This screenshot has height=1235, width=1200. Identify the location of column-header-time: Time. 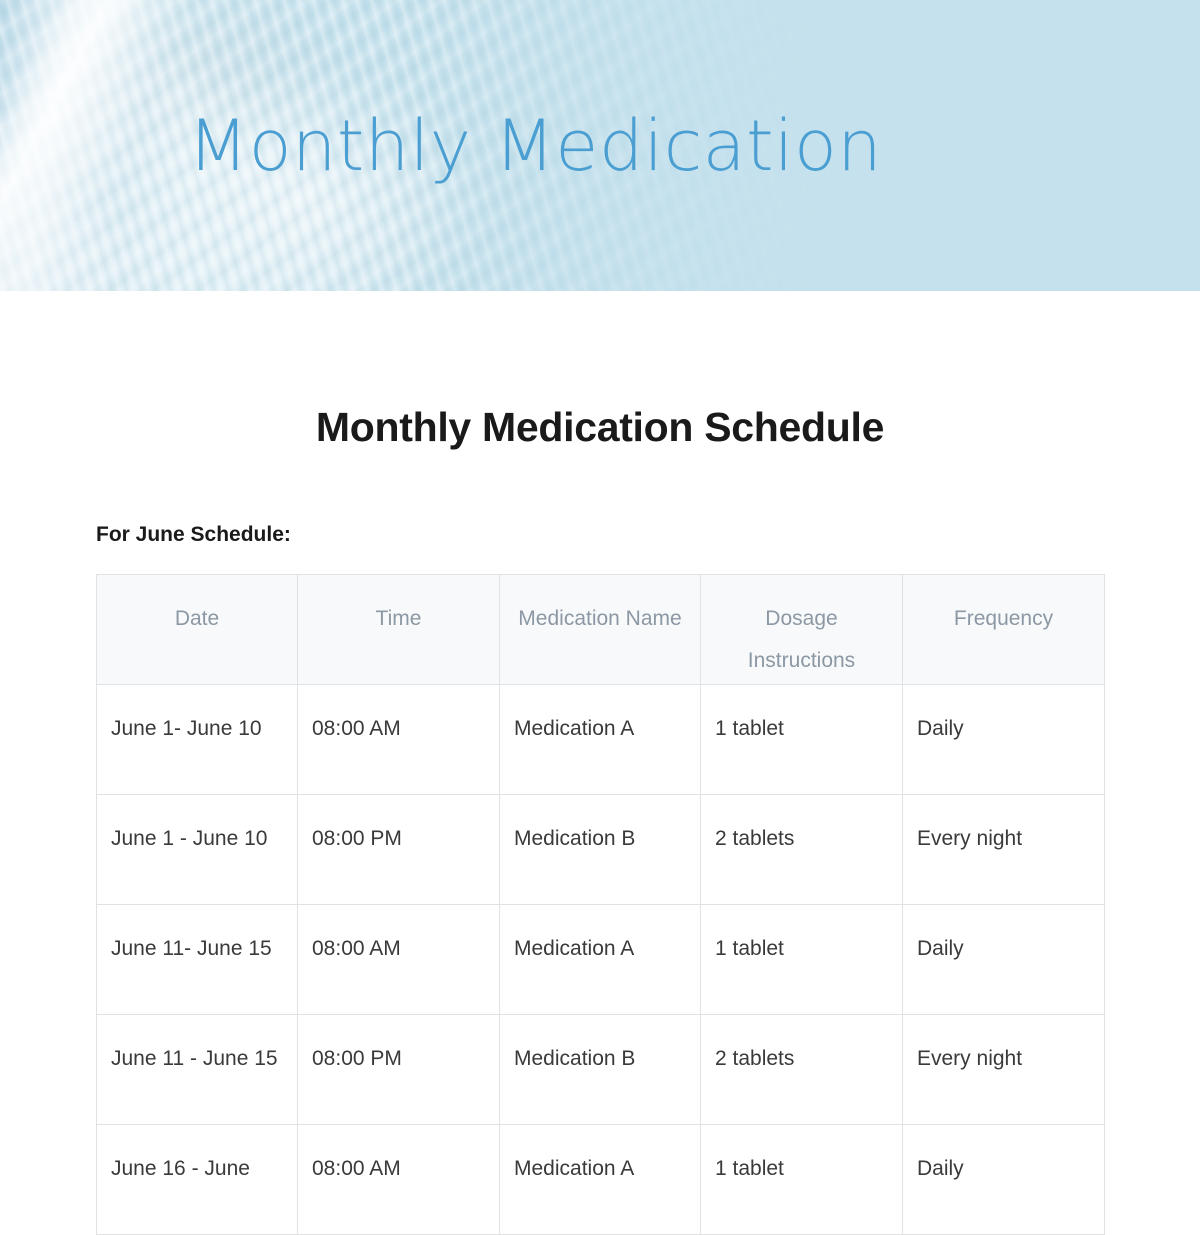
(398, 629).